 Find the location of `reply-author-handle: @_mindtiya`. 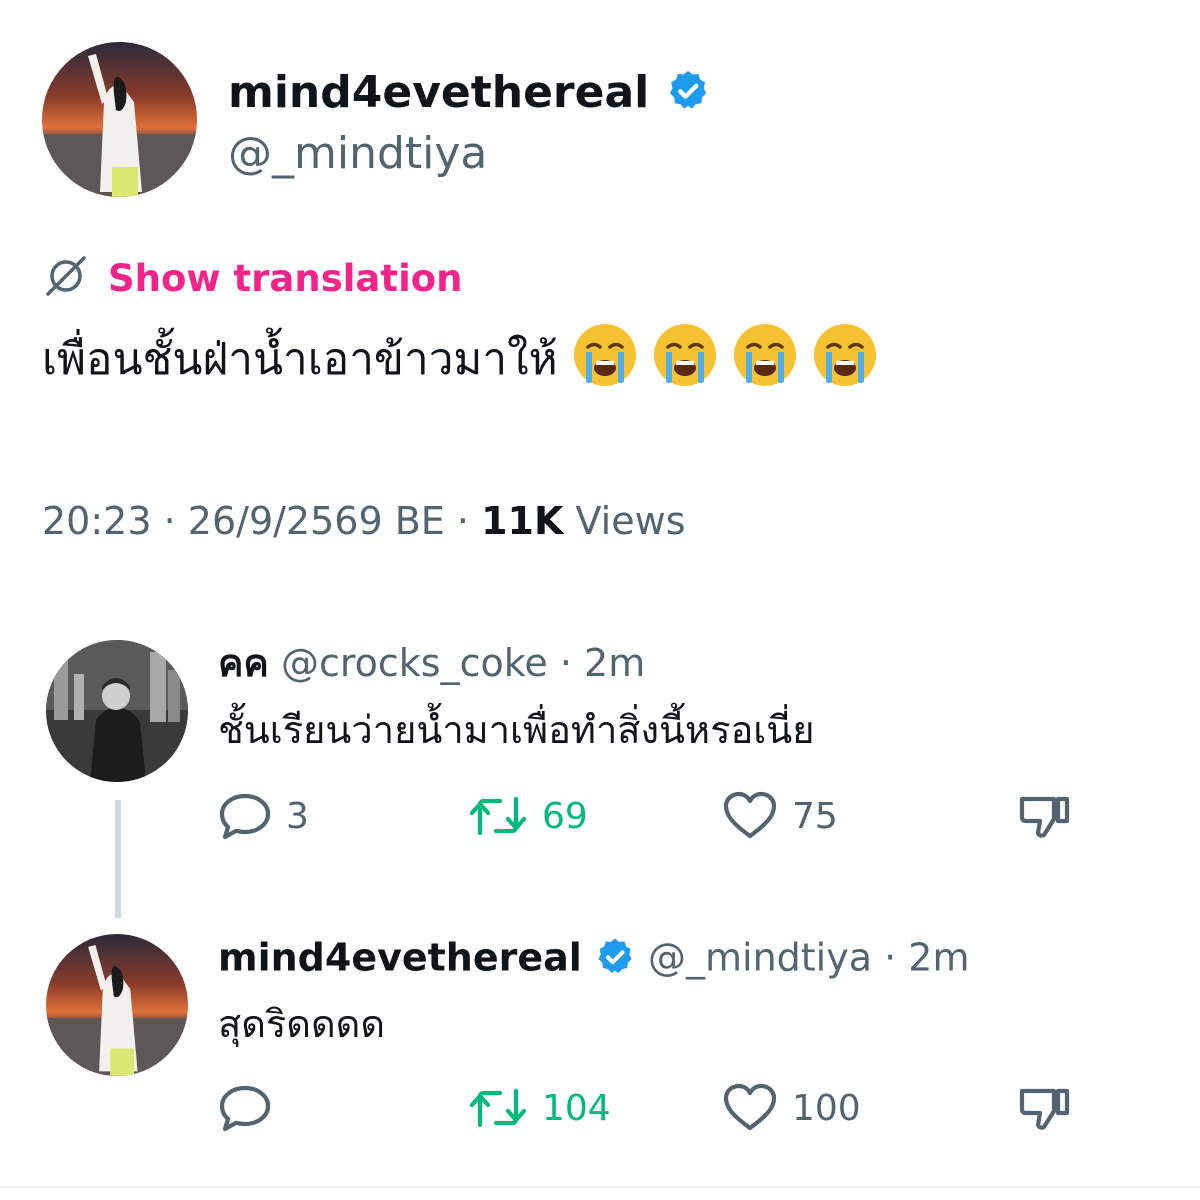

reply-author-handle: @_mindtiya is located at coordinates (760, 958).